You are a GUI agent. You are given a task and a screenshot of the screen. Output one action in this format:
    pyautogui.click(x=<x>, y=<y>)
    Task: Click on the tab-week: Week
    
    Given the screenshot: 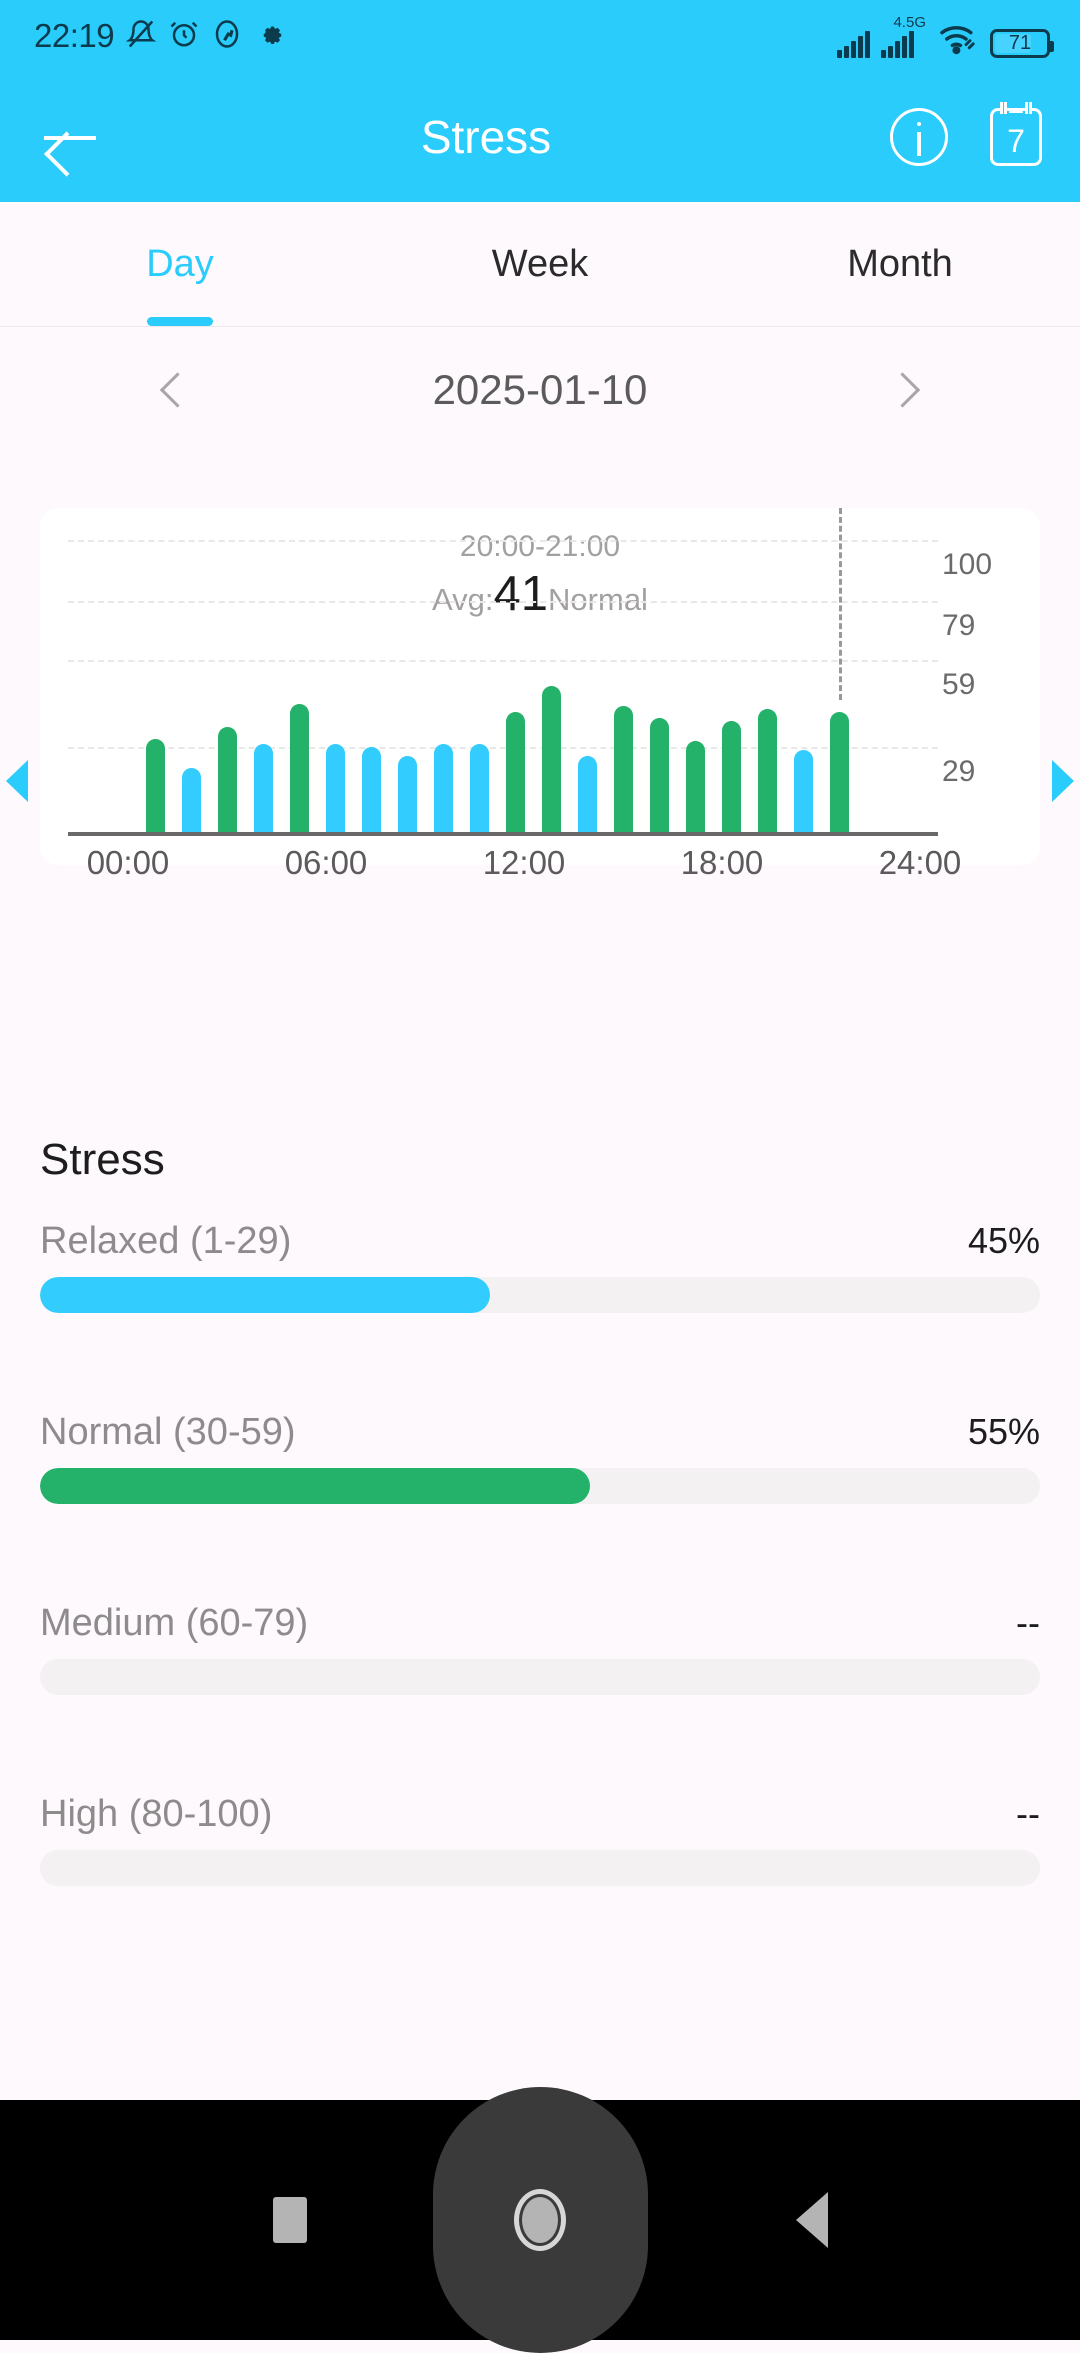 What is the action you would take?
    pyautogui.click(x=540, y=264)
    